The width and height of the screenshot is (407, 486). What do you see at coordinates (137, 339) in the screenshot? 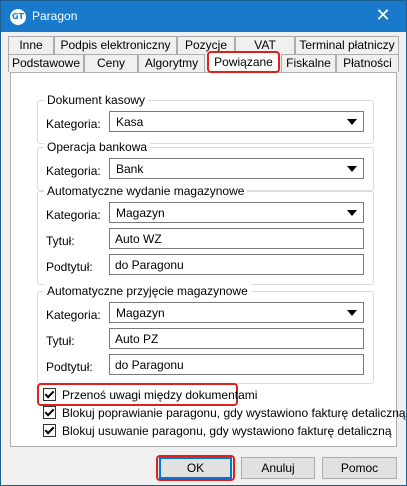
I see `input-value: Auto PZ` at bounding box center [137, 339].